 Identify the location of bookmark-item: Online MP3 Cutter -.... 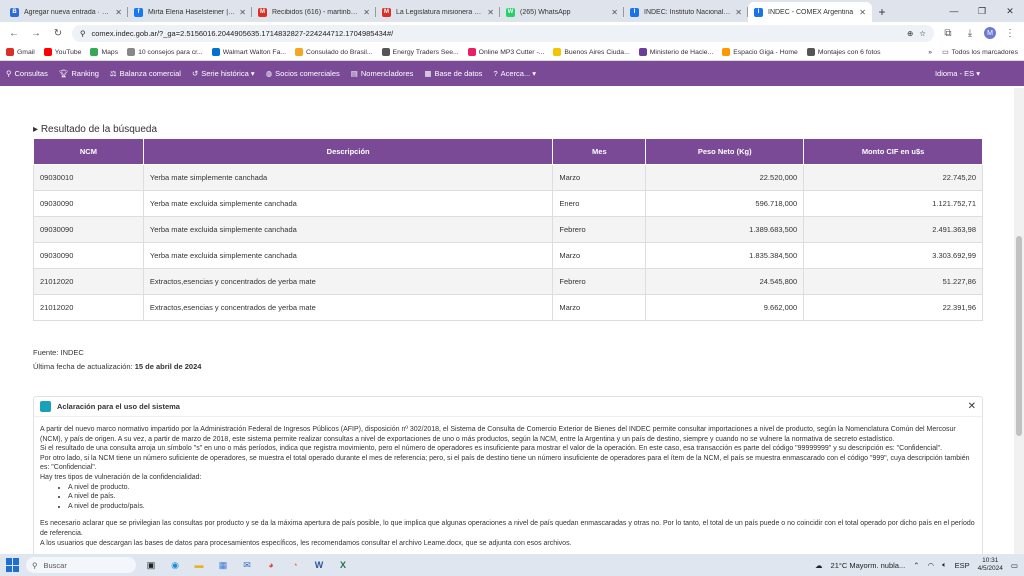
(505, 52).